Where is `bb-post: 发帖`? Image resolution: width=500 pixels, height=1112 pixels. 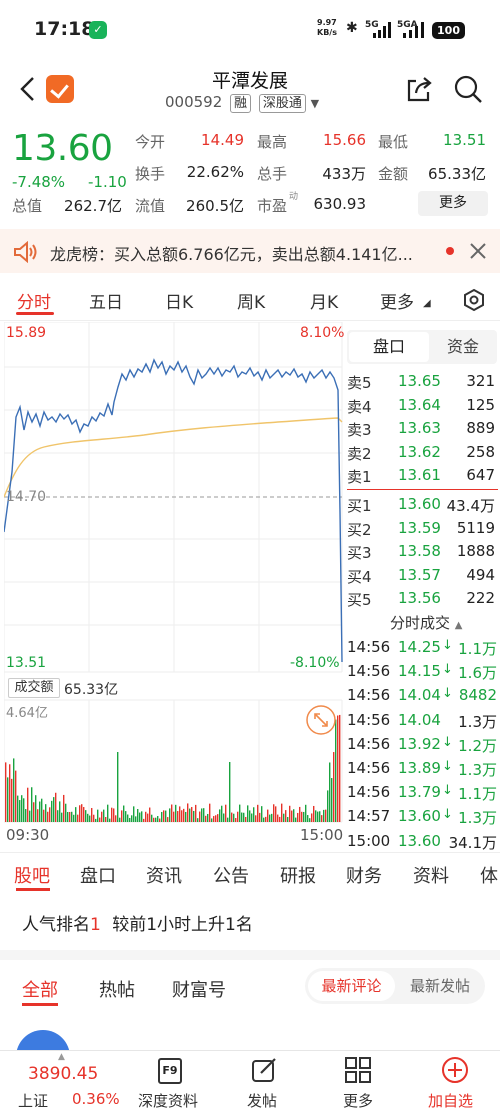 bb-post: 发帖 is located at coordinates (262, 1100).